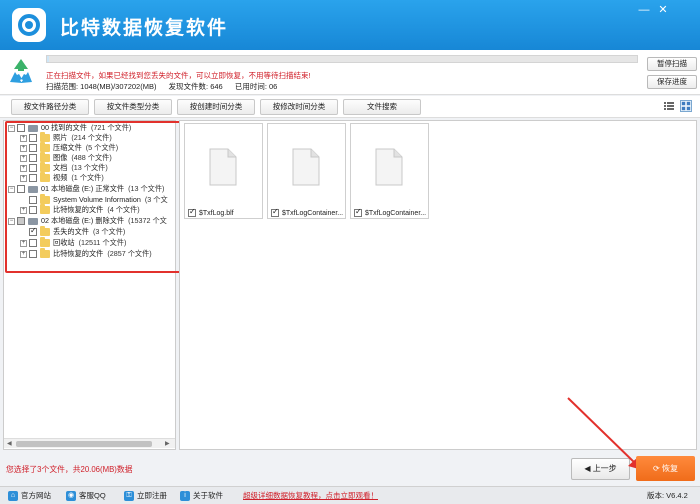  Describe the element at coordinates (80, 209) in the screenshot. I see `tree-node-recovered-files: + 比特恢复的文件 (4 个文件)` at that location.